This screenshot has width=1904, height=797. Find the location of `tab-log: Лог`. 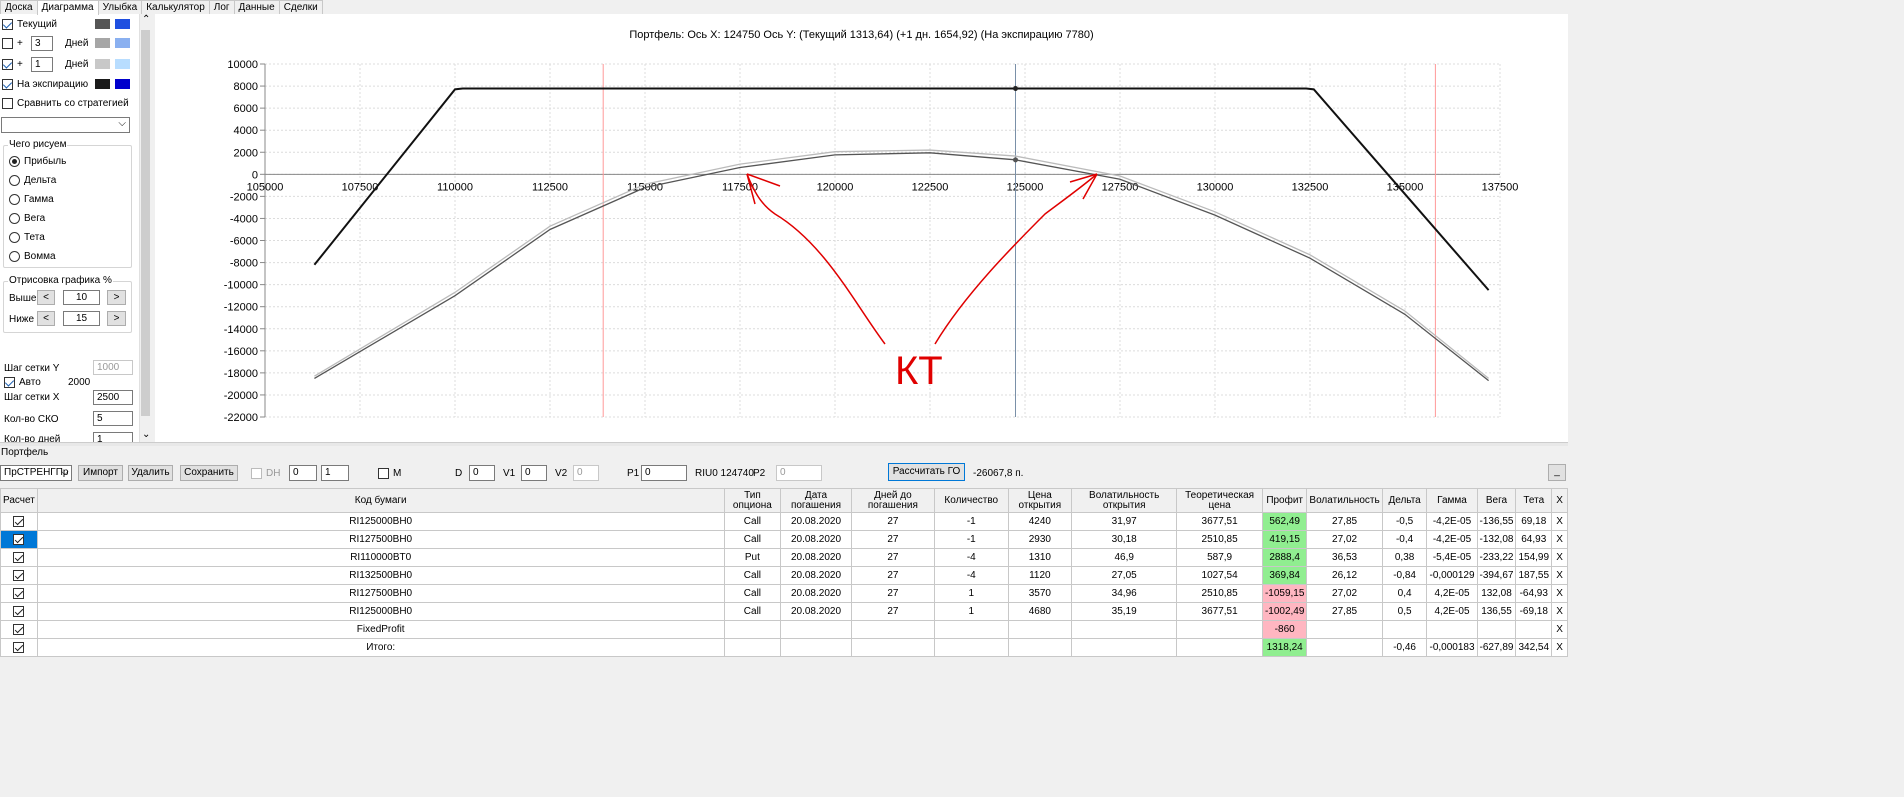

tab-log: Лог is located at coordinates (221, 7).